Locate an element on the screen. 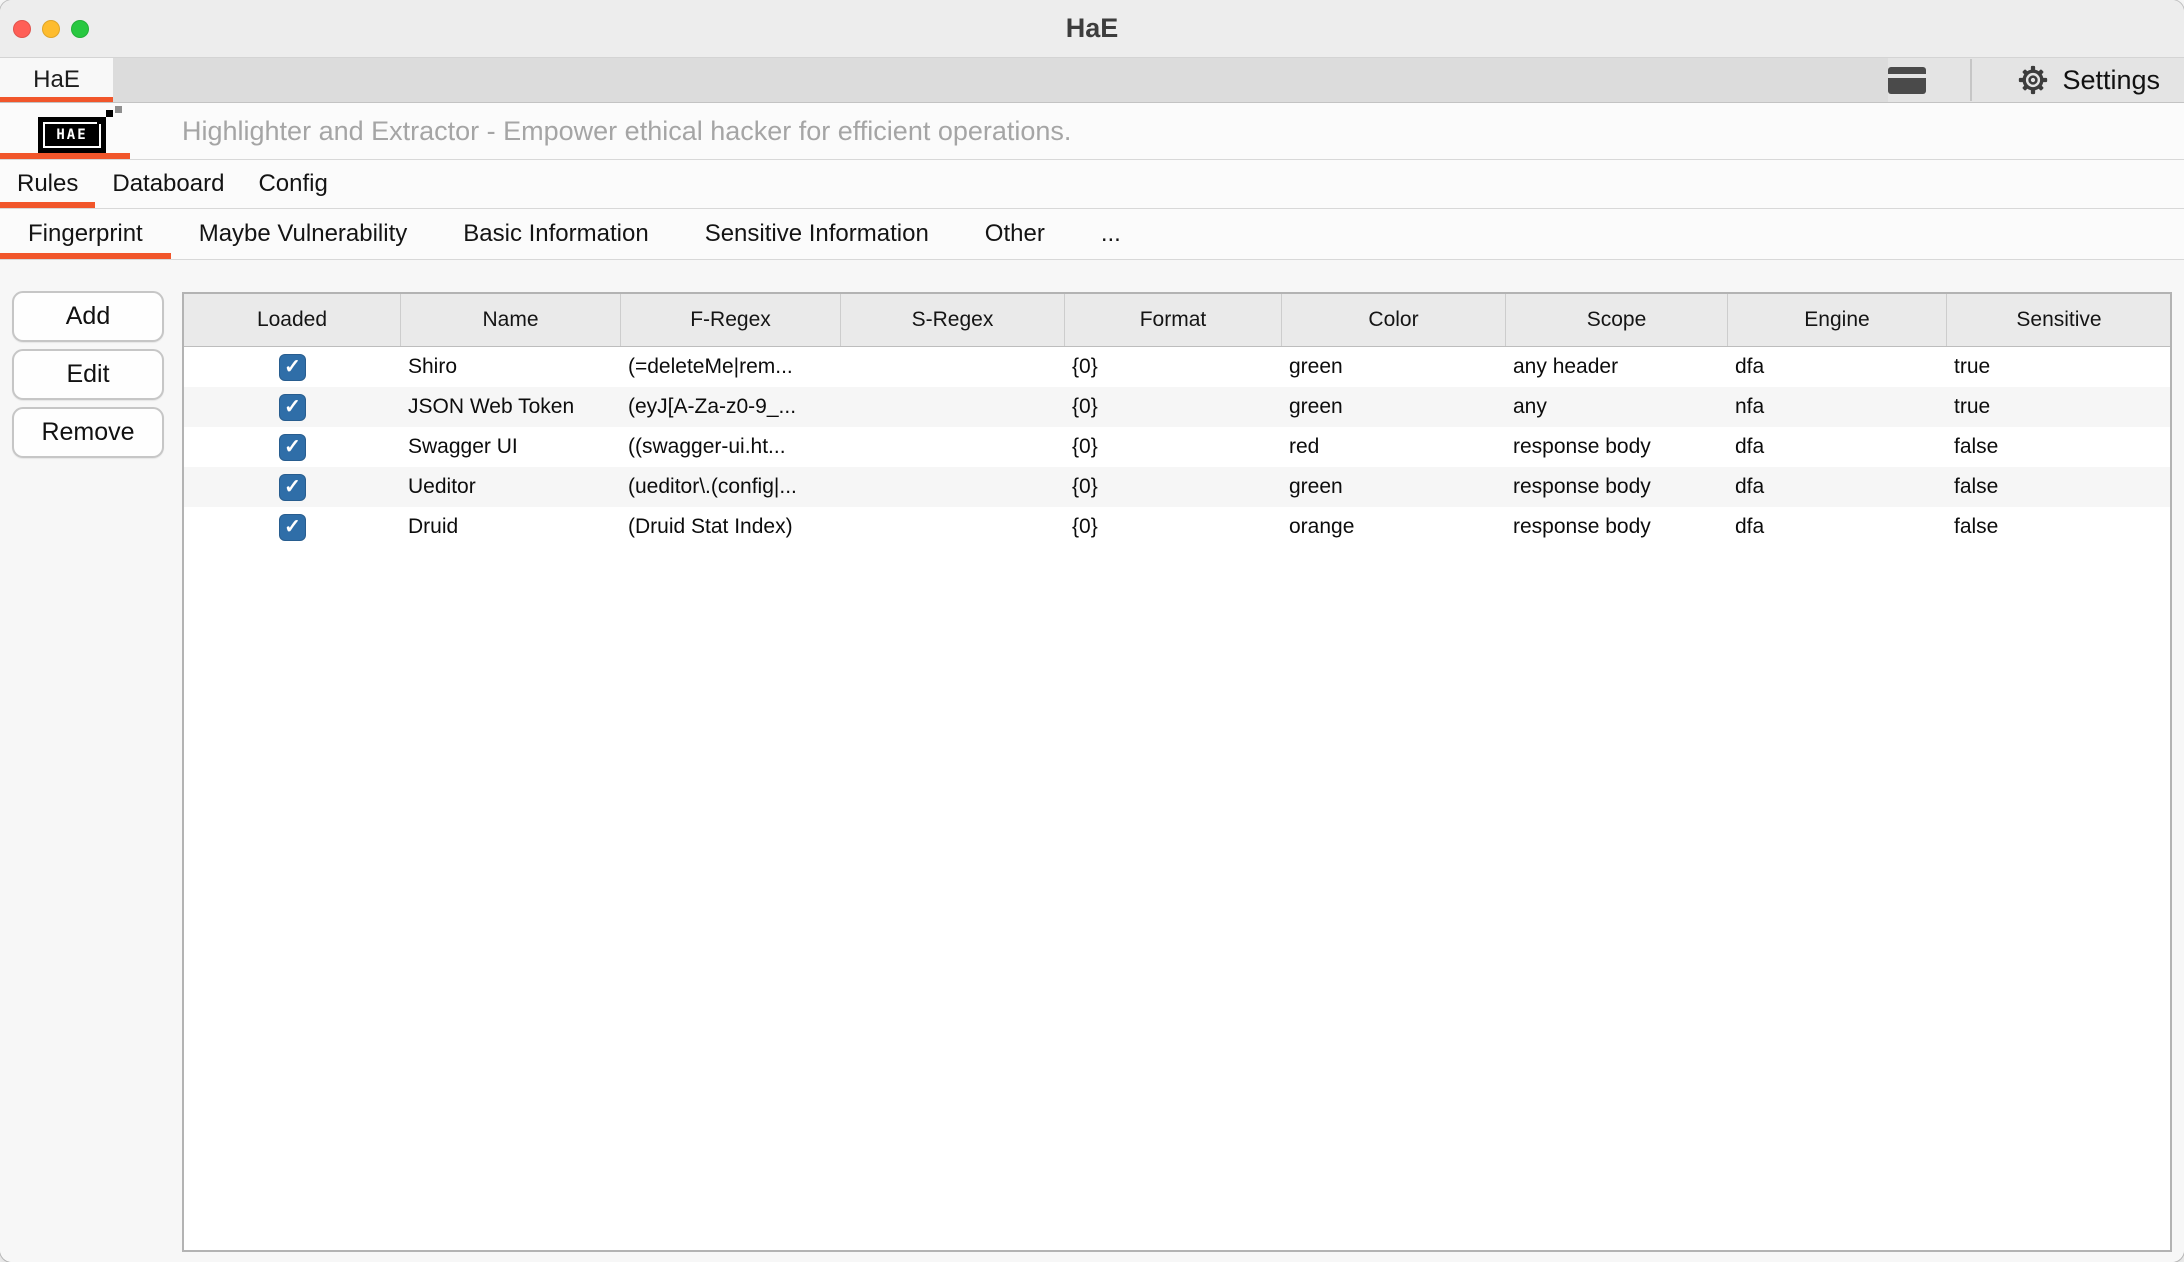  cell-f_regex: (Druid Stat Index) is located at coordinates (710, 526).